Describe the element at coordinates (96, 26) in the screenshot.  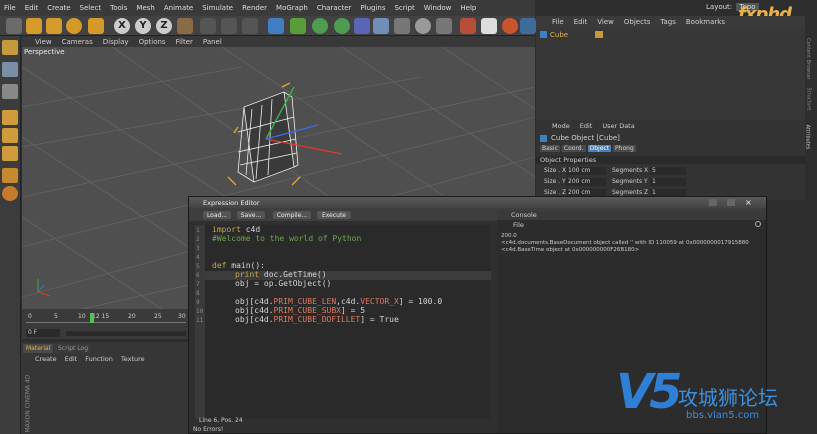
I see `add-tool-icon` at that location.